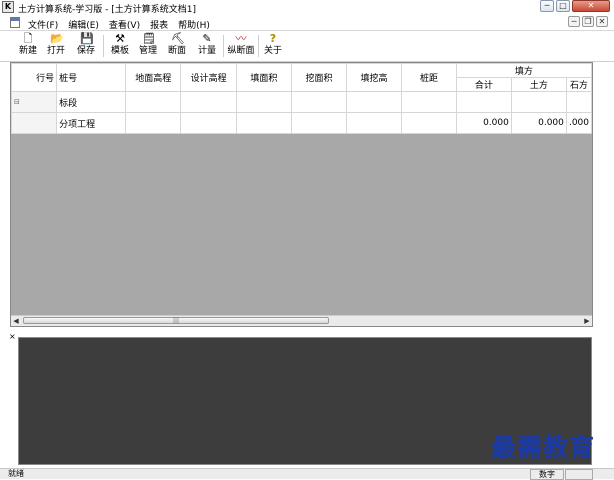 The image size is (614, 480). I want to click on about-label: 关于, so click(272, 51).